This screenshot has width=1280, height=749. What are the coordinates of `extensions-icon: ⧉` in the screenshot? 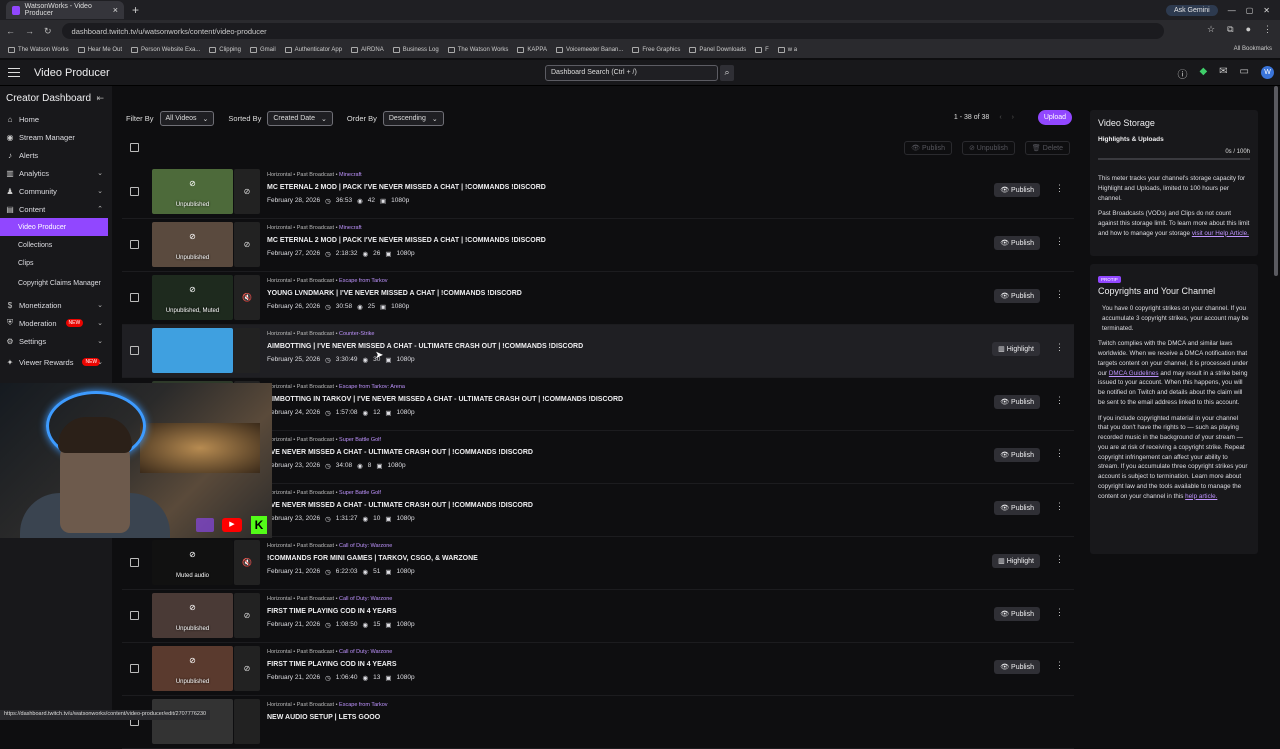 It's located at (1230, 29).